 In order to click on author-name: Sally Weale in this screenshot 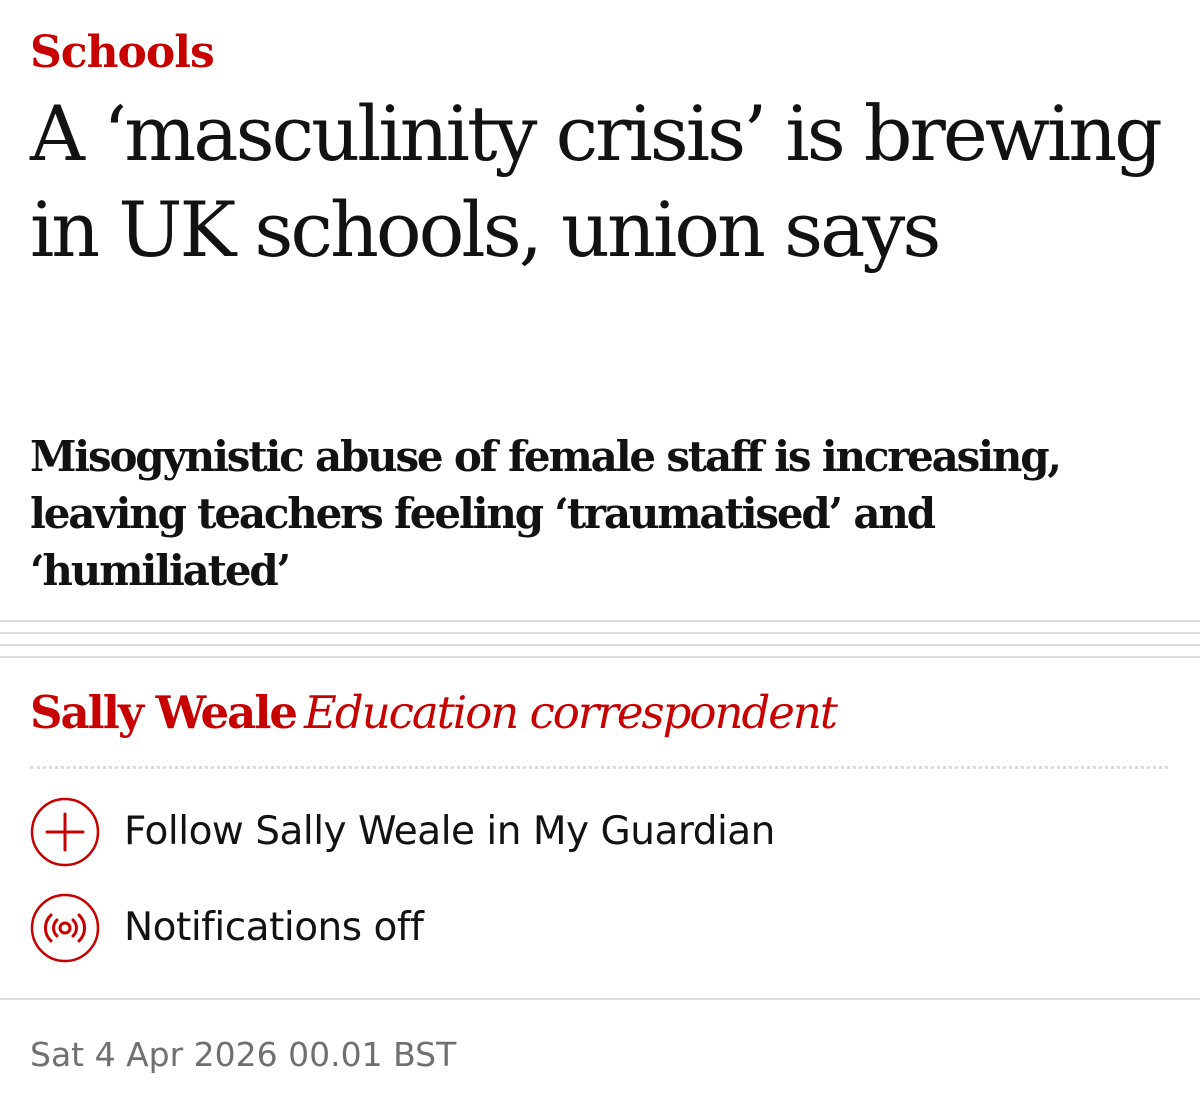, I will do `click(164, 712)`.